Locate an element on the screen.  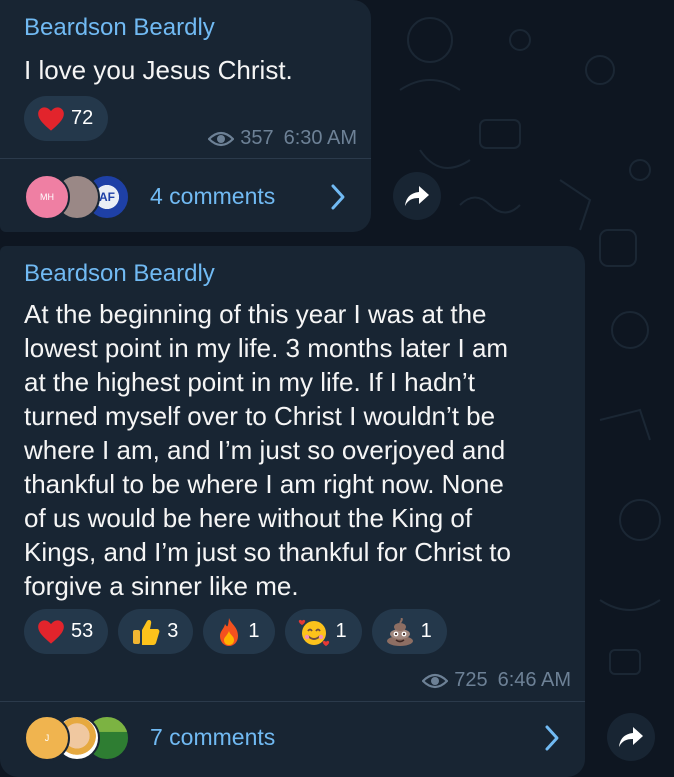
views: 357 is located at coordinates (241, 138).